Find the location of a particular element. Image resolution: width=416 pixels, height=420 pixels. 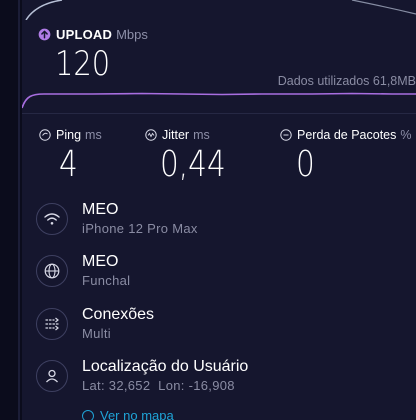

packet-loss-metric: Perda de Pacotes % 0 is located at coordinates (346, 156).